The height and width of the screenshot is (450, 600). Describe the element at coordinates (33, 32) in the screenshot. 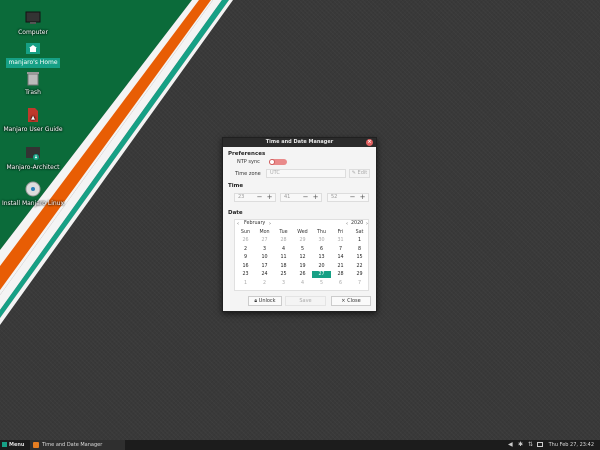

I see `desktop-icon-label: Computer` at that location.